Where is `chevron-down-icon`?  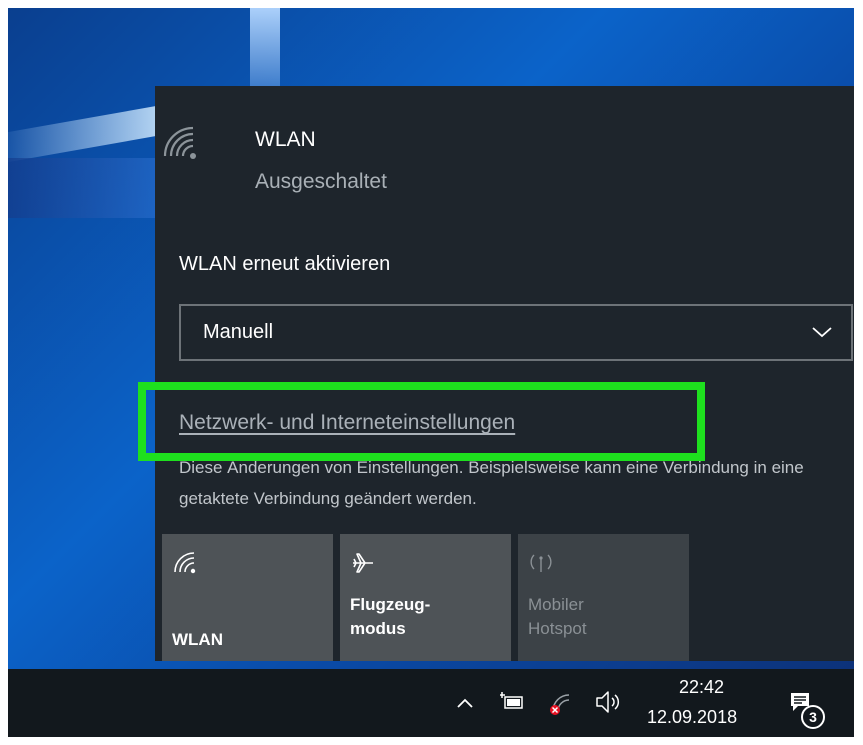 chevron-down-icon is located at coordinates (822, 332).